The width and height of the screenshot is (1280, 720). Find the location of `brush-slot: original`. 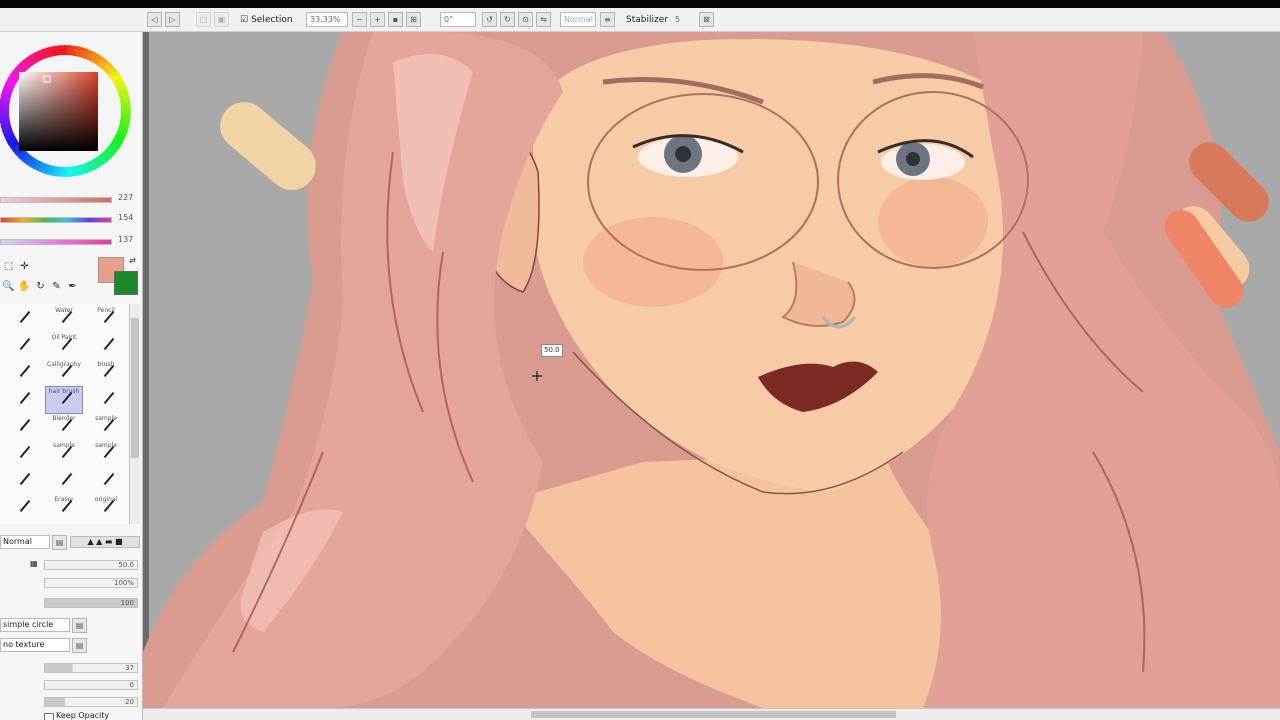

brush-slot: original is located at coordinates (106, 508).